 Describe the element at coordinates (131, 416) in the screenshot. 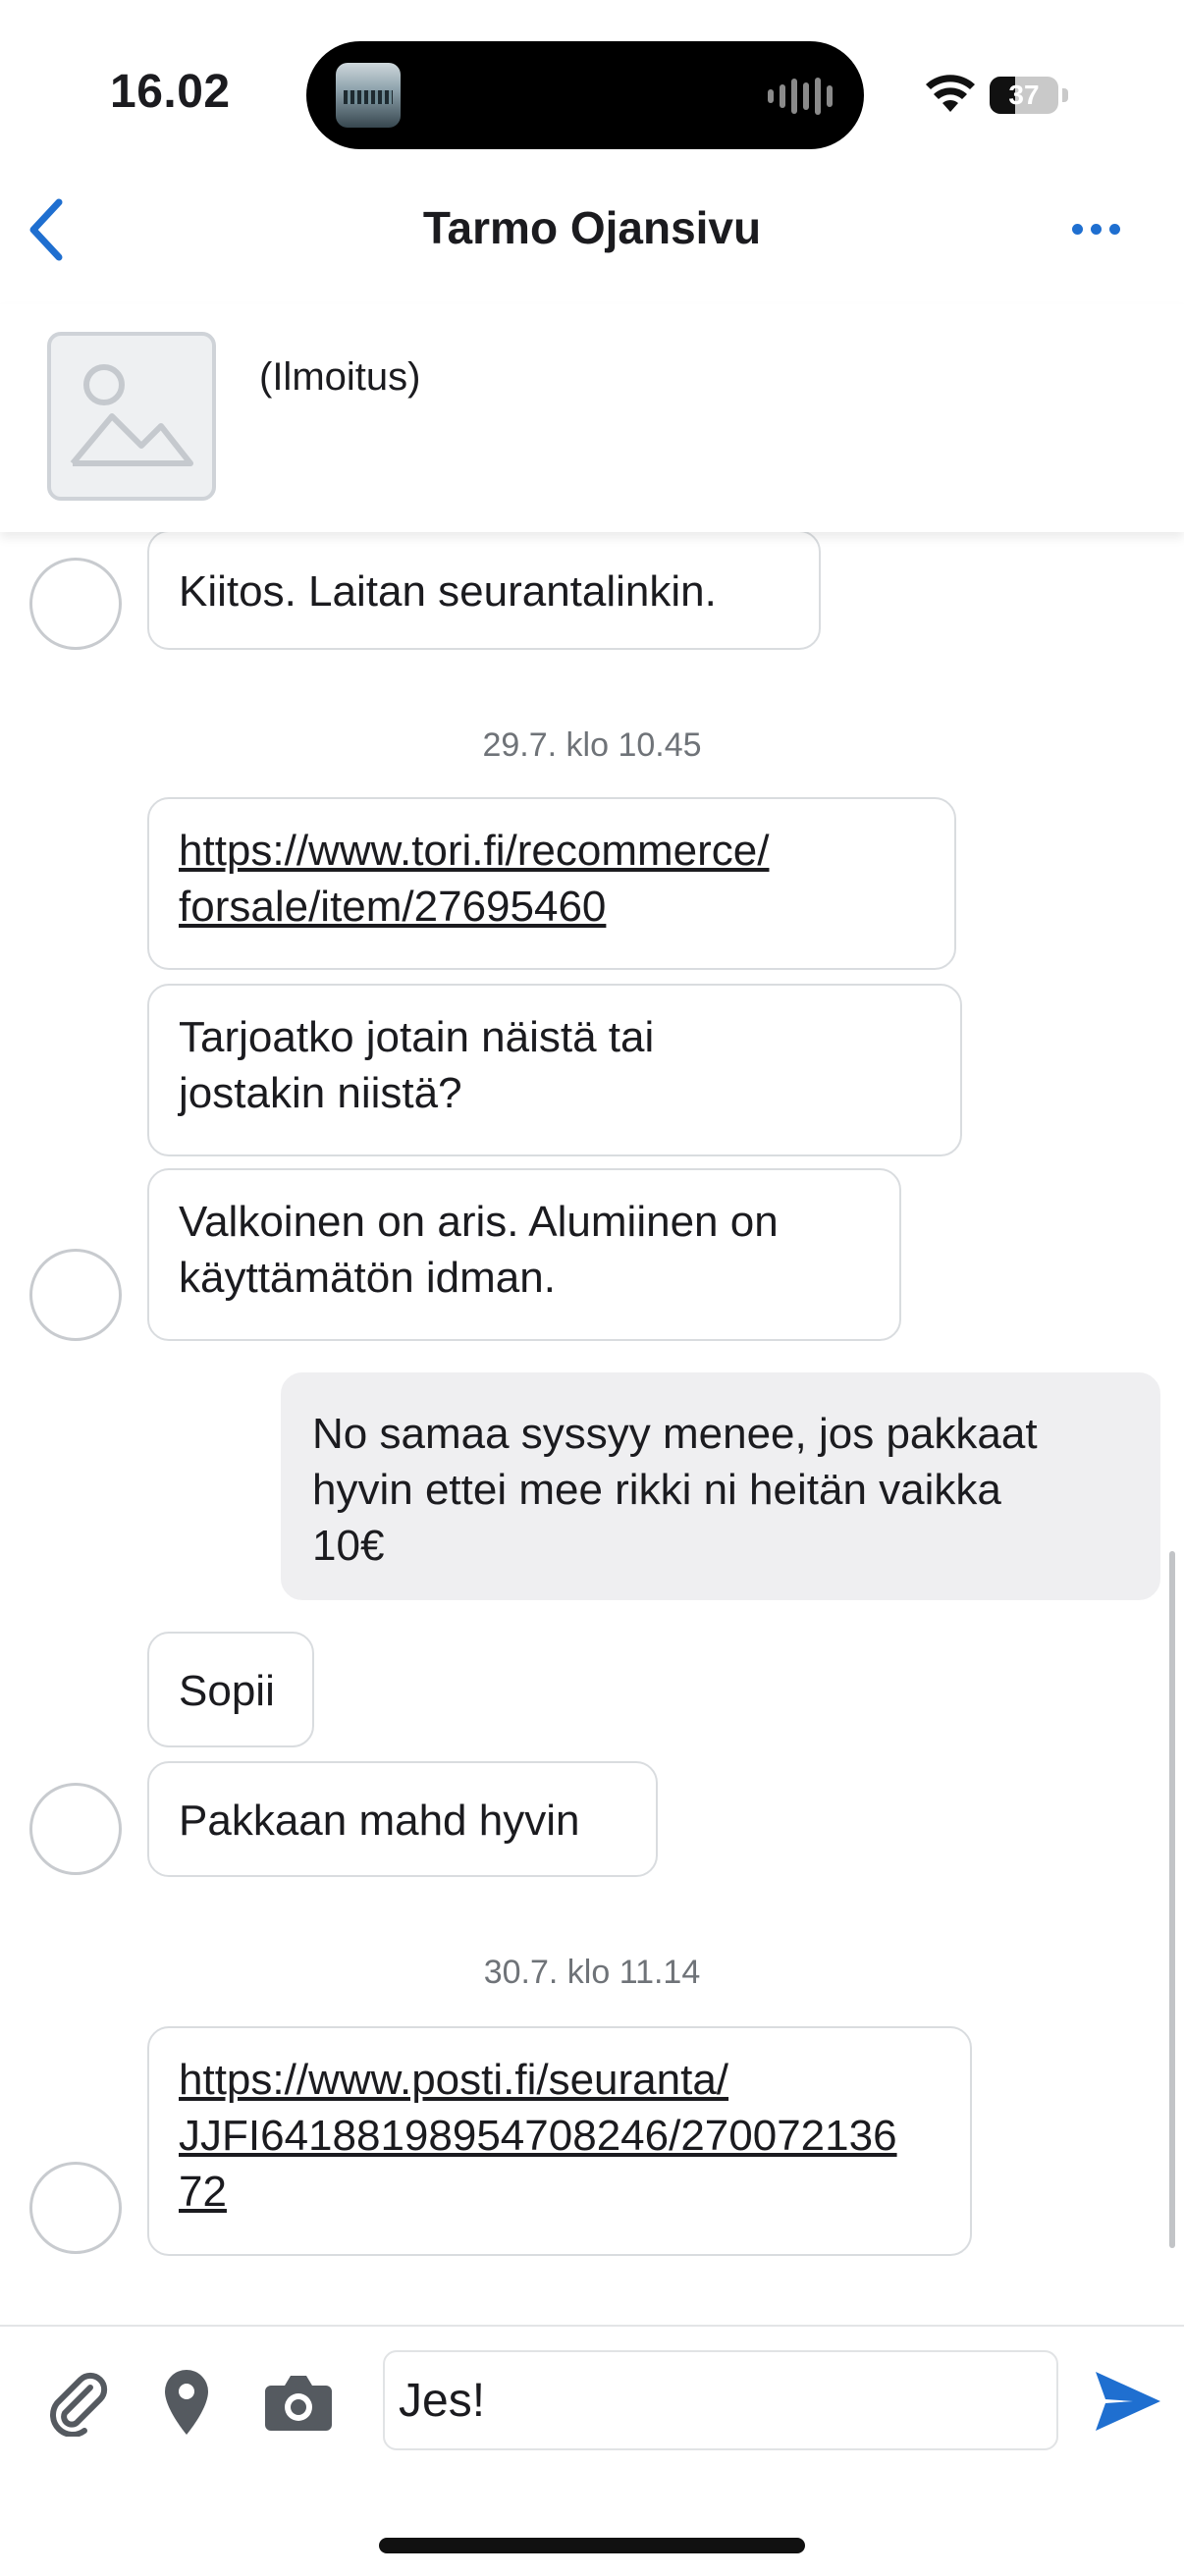

I see `image-placeholder-icon` at that location.